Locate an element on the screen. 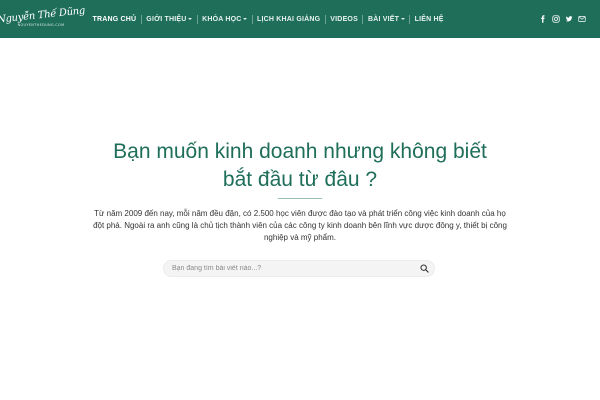 The width and height of the screenshot is (600, 400). search-input is located at coordinates (289, 268).